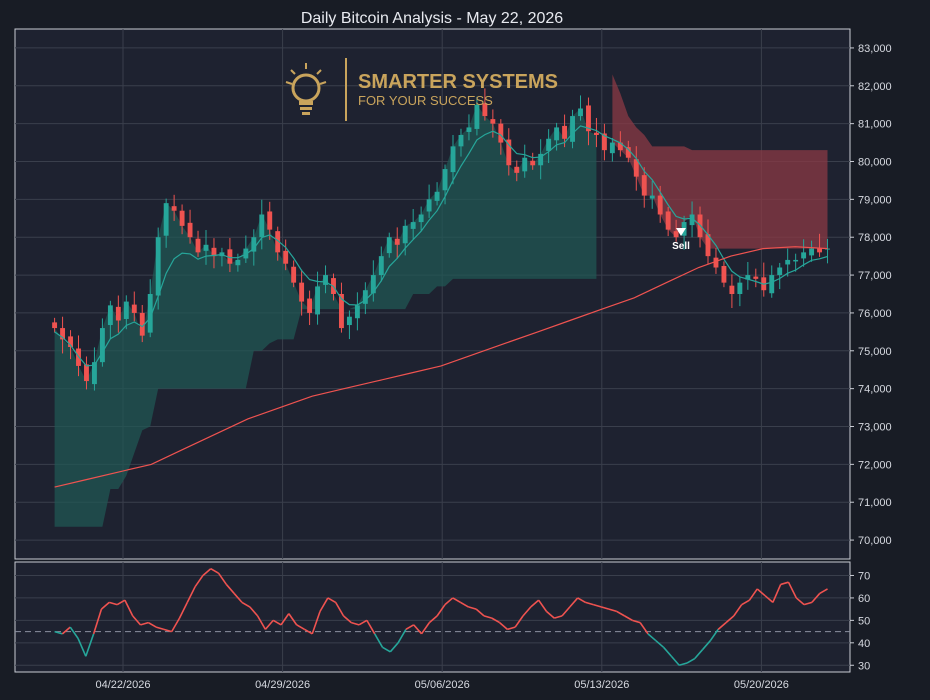  What do you see at coordinates (875, 125) in the screenshot?
I see `price-tick-label: 81,000` at bounding box center [875, 125].